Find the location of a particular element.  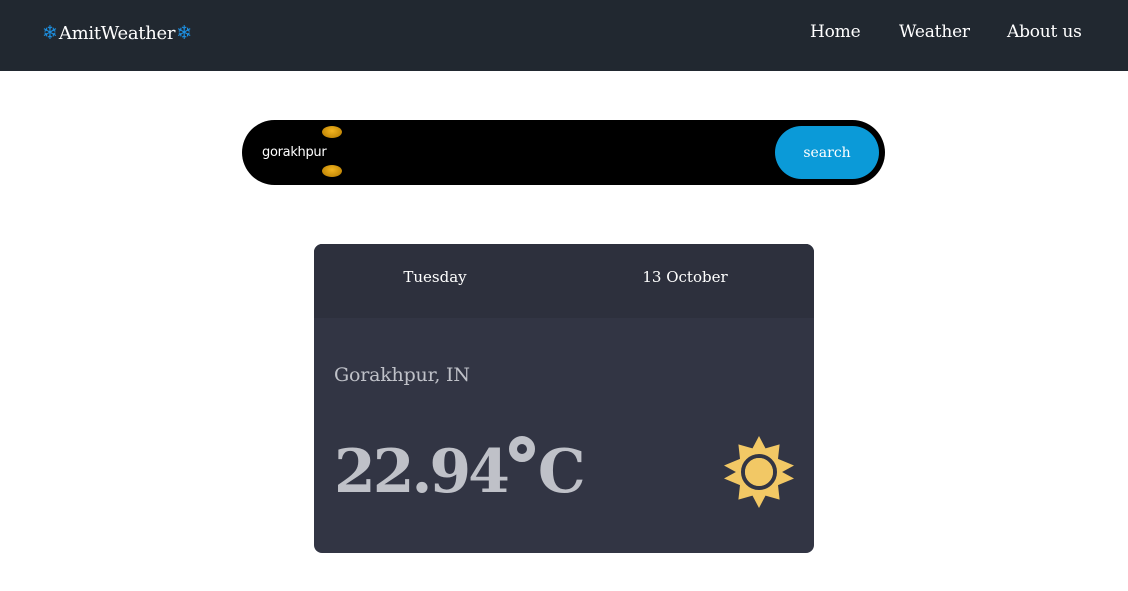

weather-day: Tuesday is located at coordinates (435, 277).